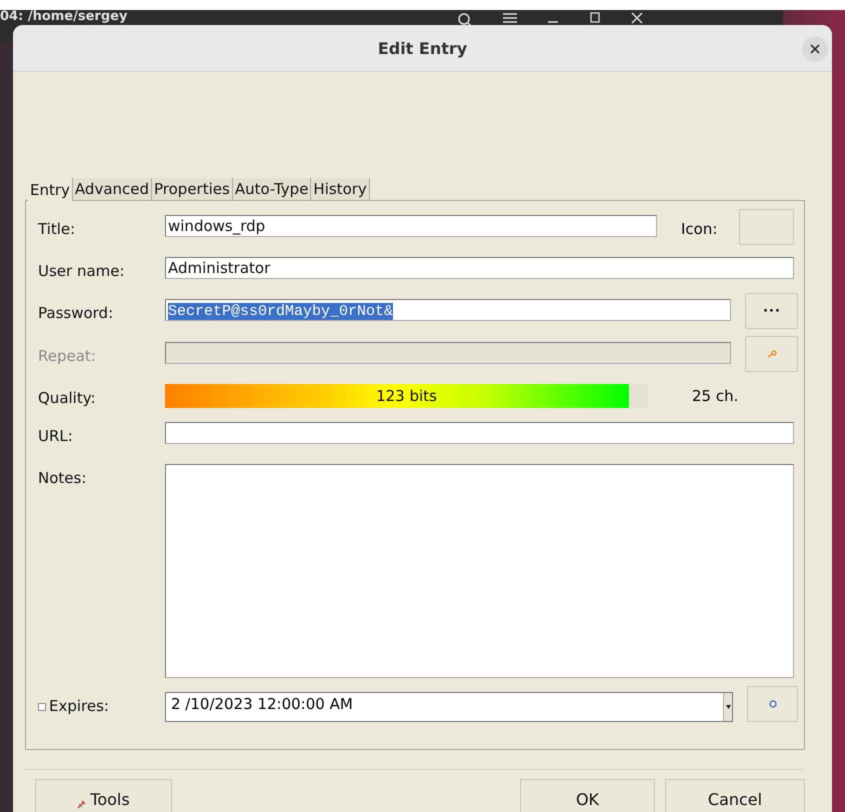 The height and width of the screenshot is (812, 845). What do you see at coordinates (771, 311) in the screenshot?
I see `generate-button: •••` at bounding box center [771, 311].